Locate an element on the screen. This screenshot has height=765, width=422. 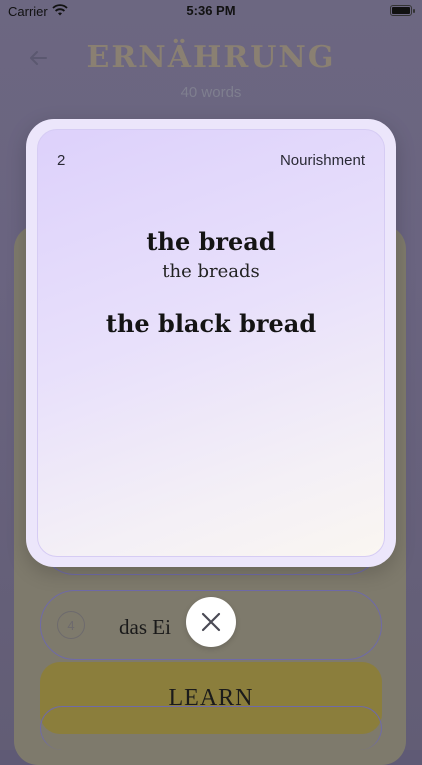
word-count: 40 words is located at coordinates (211, 92).